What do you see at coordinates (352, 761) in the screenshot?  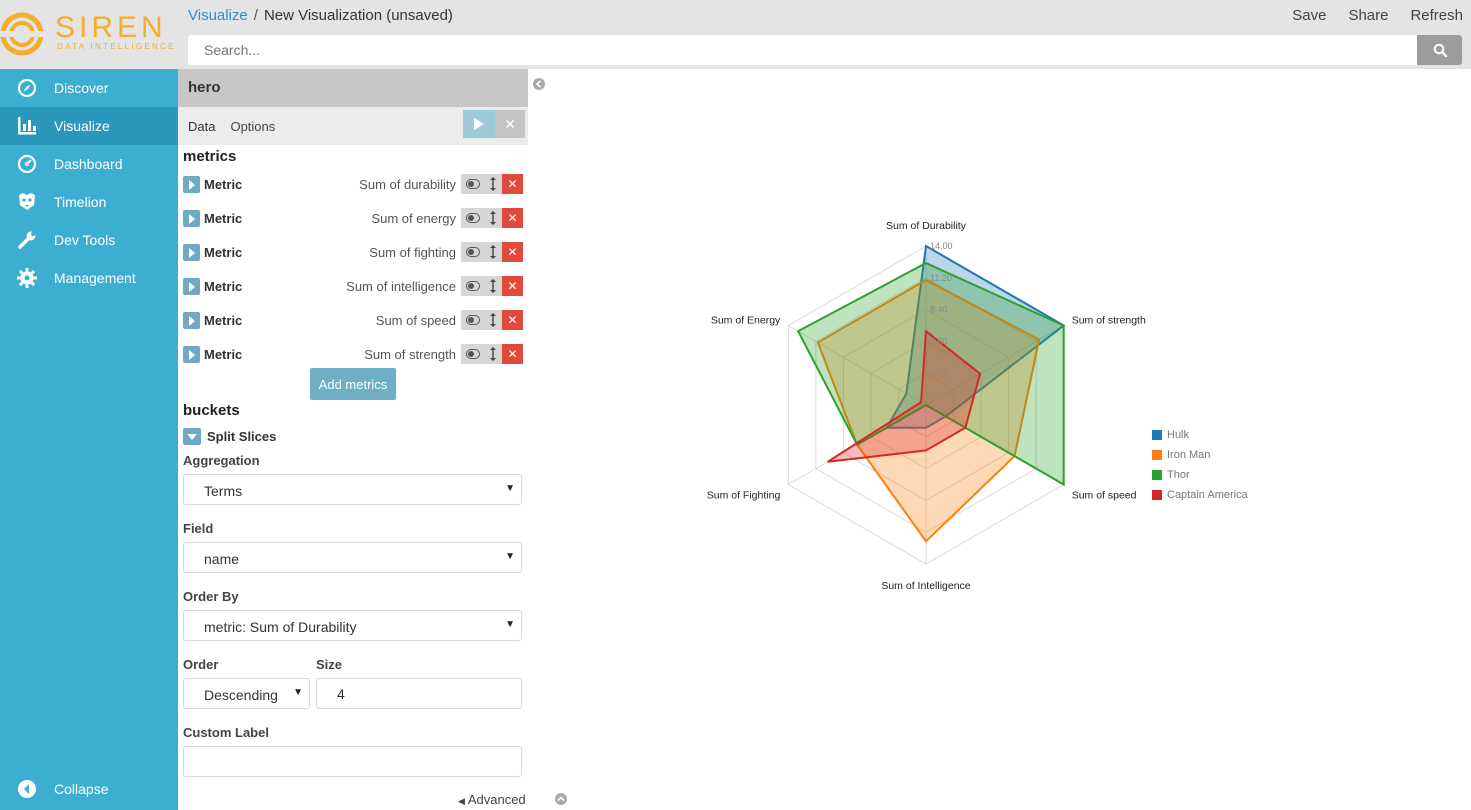 I see `custom-label-input` at bounding box center [352, 761].